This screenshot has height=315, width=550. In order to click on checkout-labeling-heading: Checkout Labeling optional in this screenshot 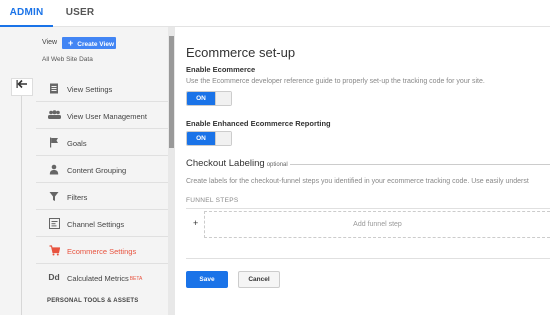, I will do `click(237, 163)`.